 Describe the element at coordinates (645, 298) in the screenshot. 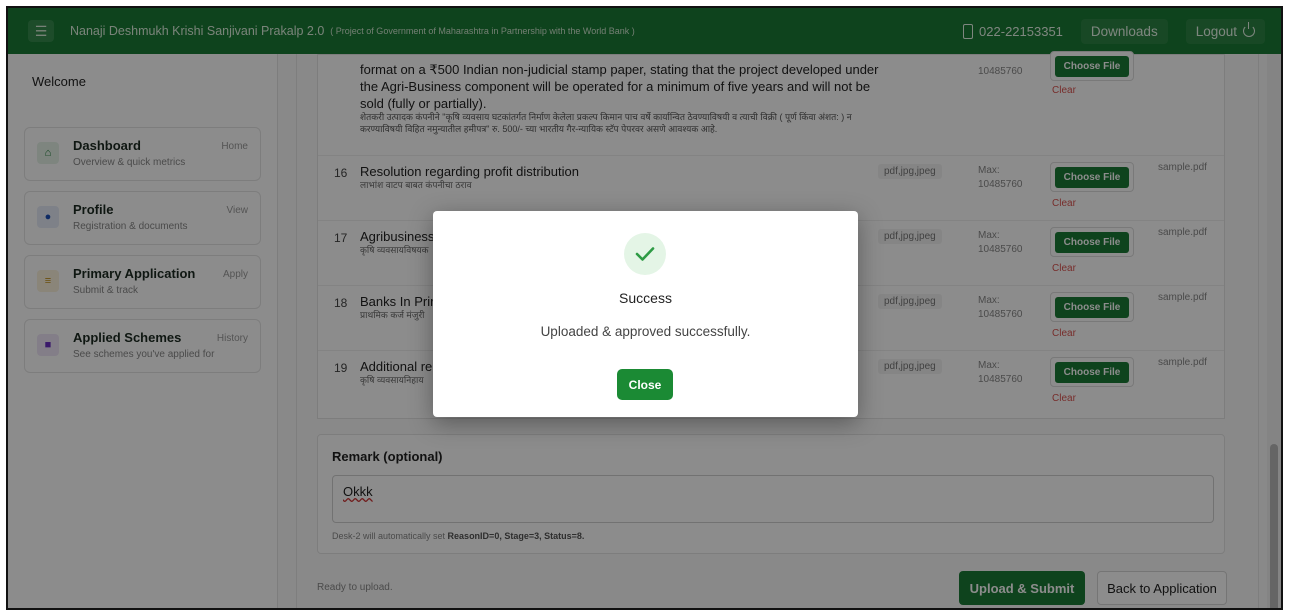

I see `modal-title: Success` at that location.